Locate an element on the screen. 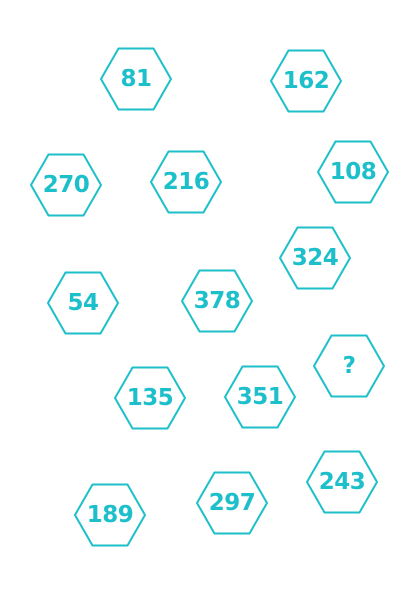  hexagon-number: 81 is located at coordinates (136, 79).